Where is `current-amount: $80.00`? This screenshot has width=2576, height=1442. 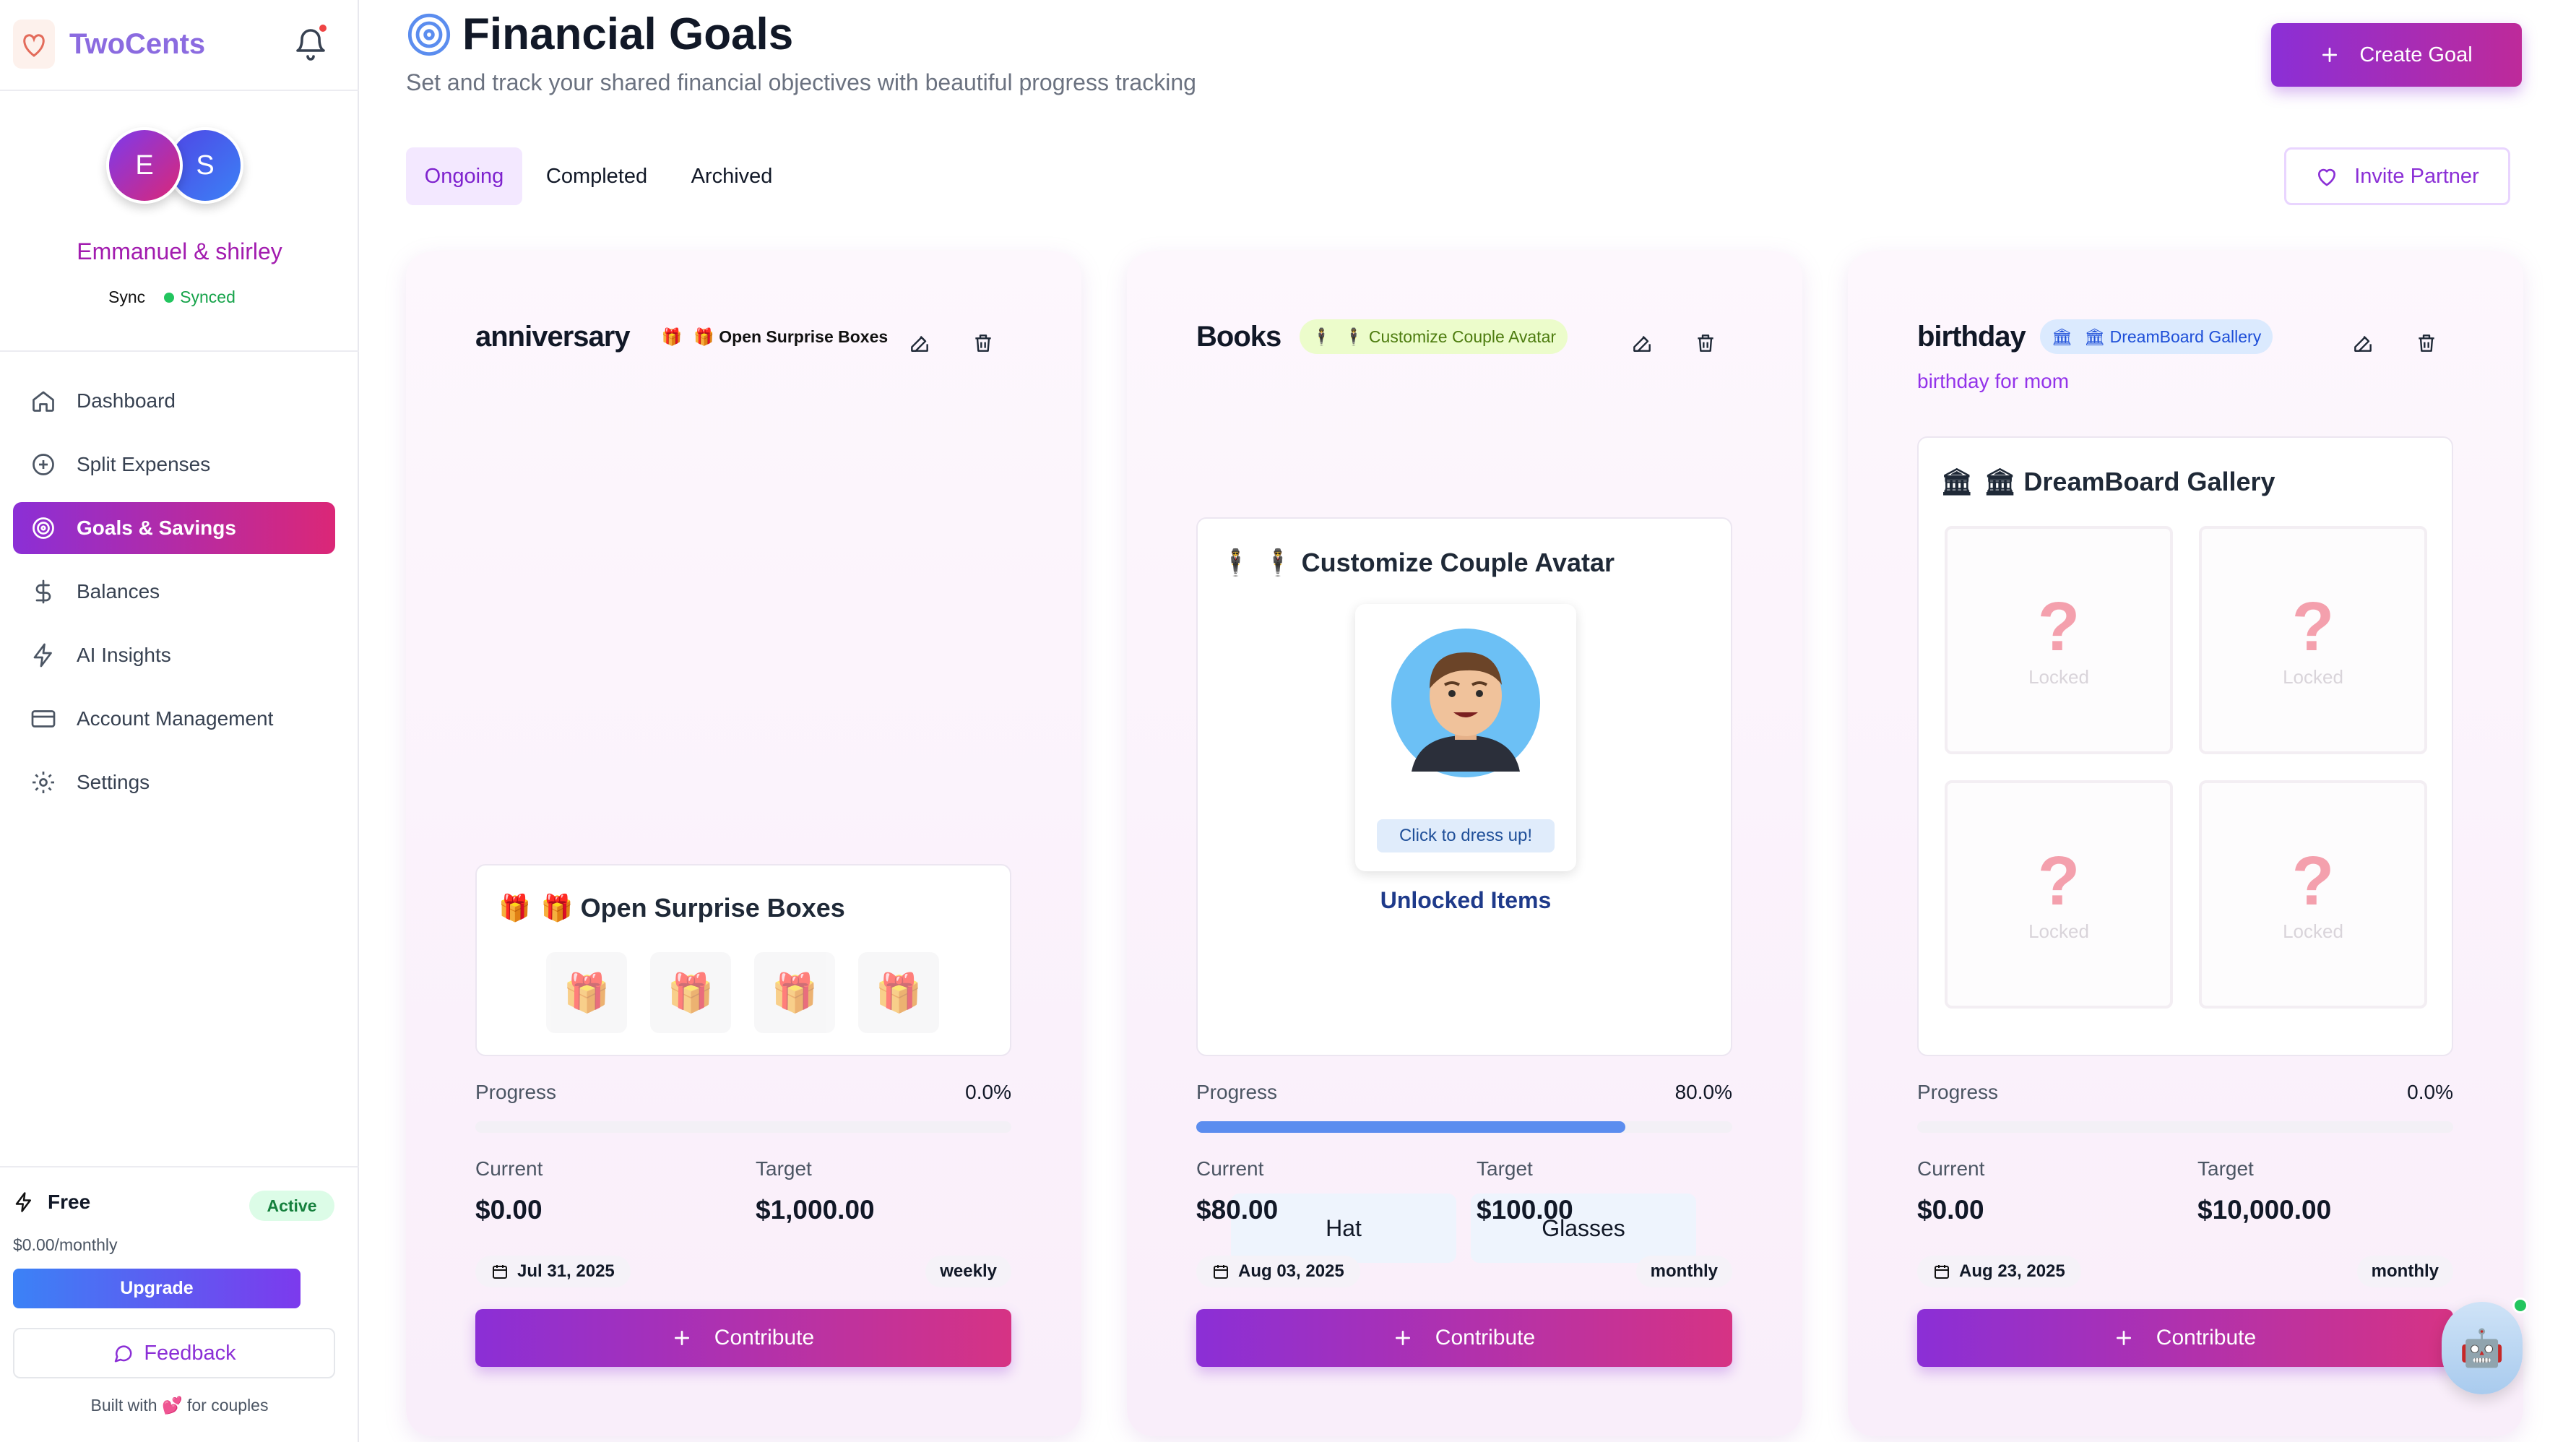
current-amount: $80.00 is located at coordinates (1238, 1210).